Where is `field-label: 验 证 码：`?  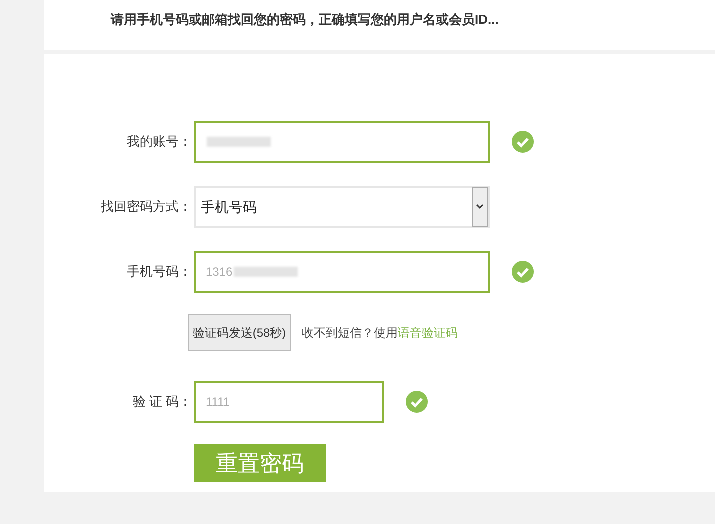
field-label: 验 证 码： is located at coordinates (162, 402).